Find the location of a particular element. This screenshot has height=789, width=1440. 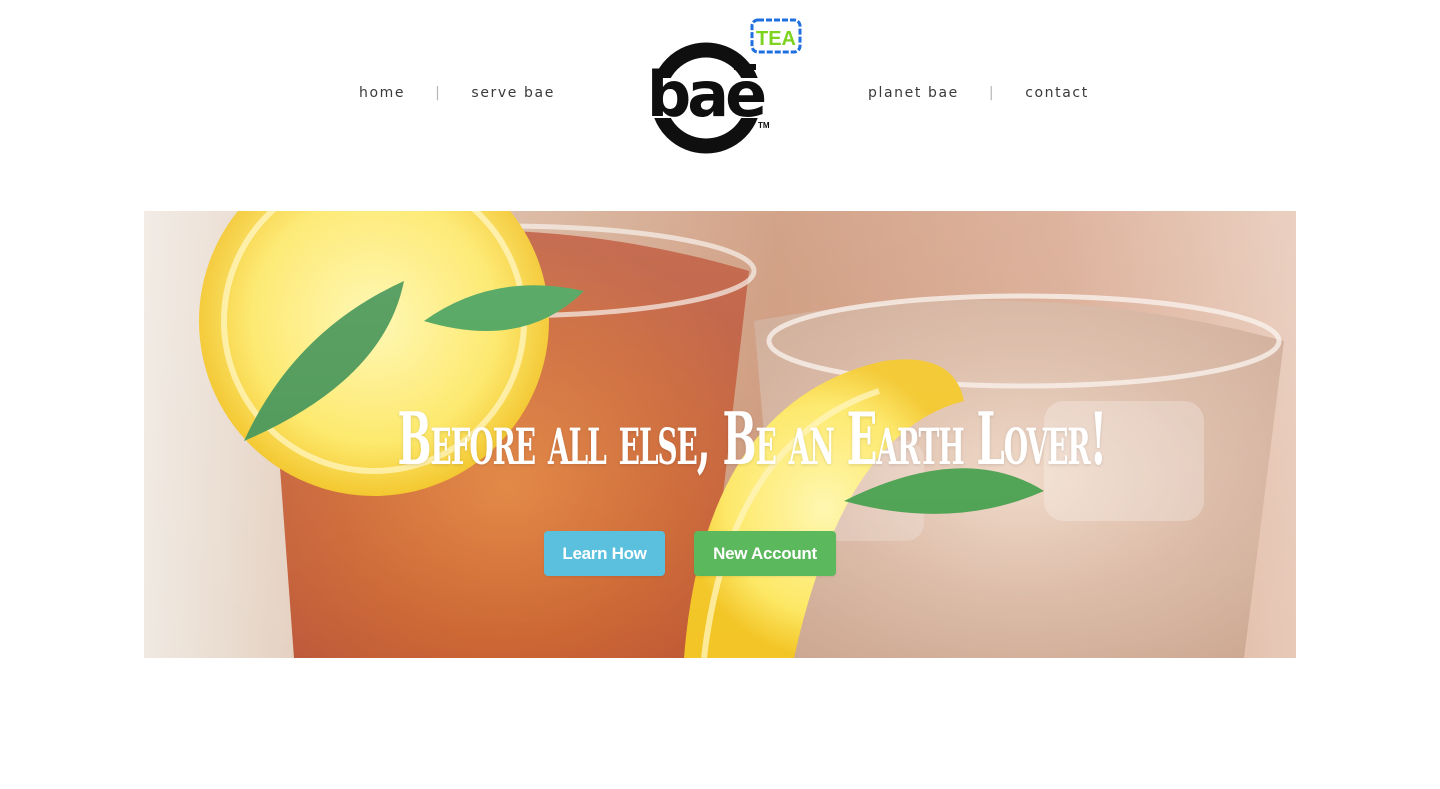

hero-headline: Before all else, Be an Earth Lover! is located at coordinates (752, 438).